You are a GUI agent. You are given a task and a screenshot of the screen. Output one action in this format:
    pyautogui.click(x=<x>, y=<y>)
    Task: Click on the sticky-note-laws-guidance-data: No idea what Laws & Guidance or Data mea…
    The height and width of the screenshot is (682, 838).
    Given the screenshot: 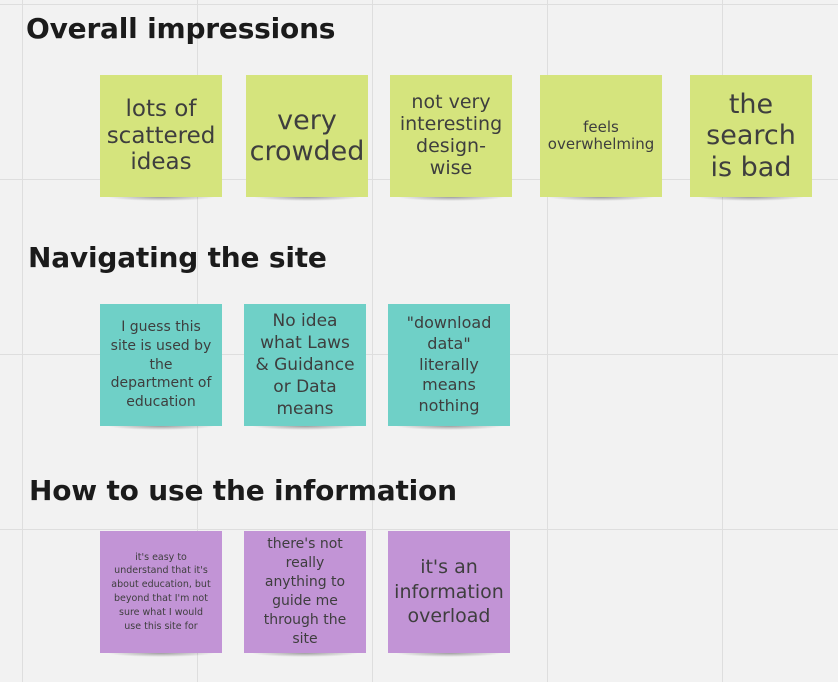 What is the action you would take?
    pyautogui.click(x=305, y=367)
    